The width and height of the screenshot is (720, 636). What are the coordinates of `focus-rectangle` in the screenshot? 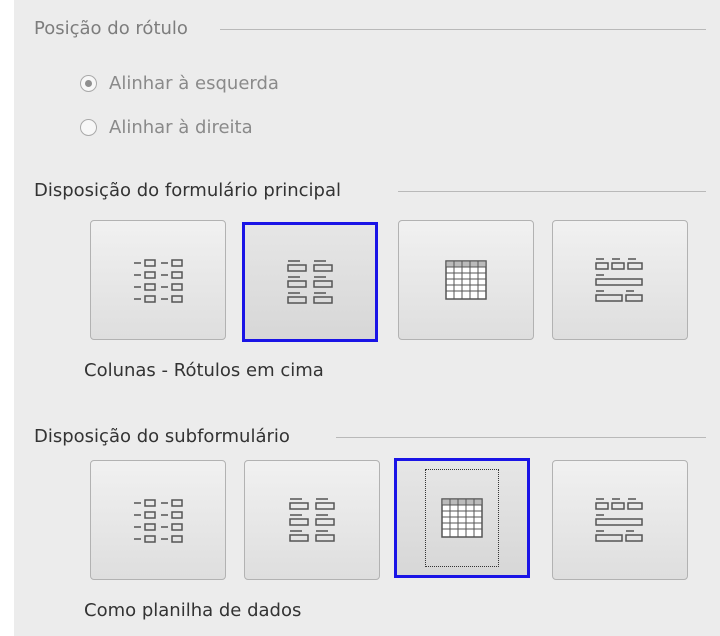 It's located at (462, 518).